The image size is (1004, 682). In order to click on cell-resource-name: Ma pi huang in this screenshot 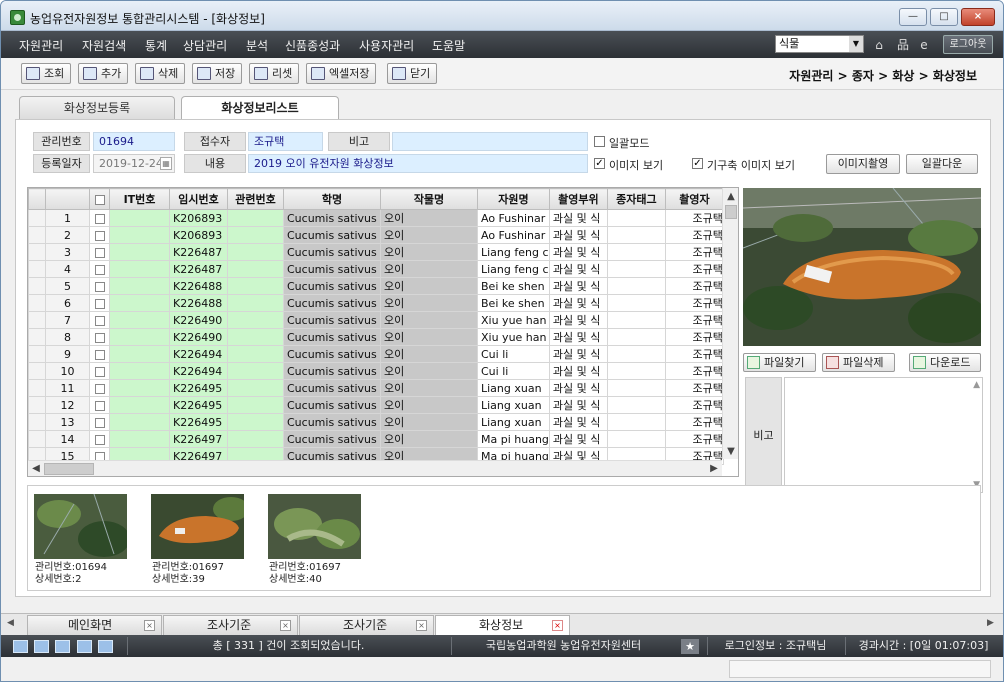, I will do `click(513, 439)`.